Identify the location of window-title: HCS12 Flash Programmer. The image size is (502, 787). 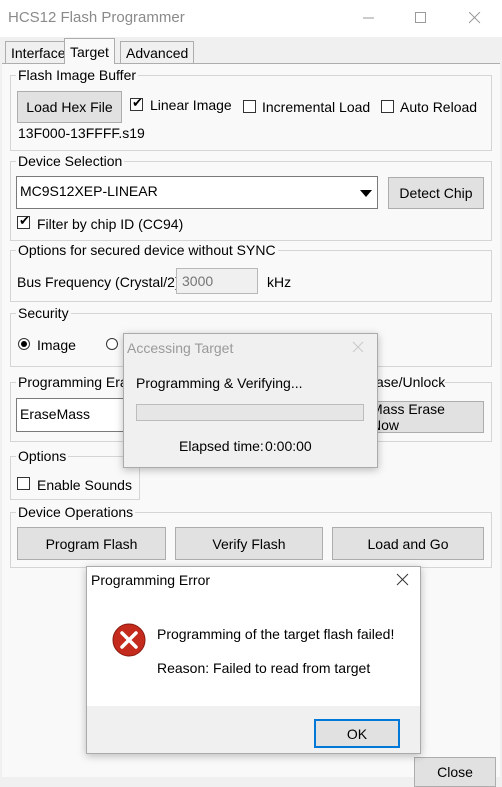
(96, 17).